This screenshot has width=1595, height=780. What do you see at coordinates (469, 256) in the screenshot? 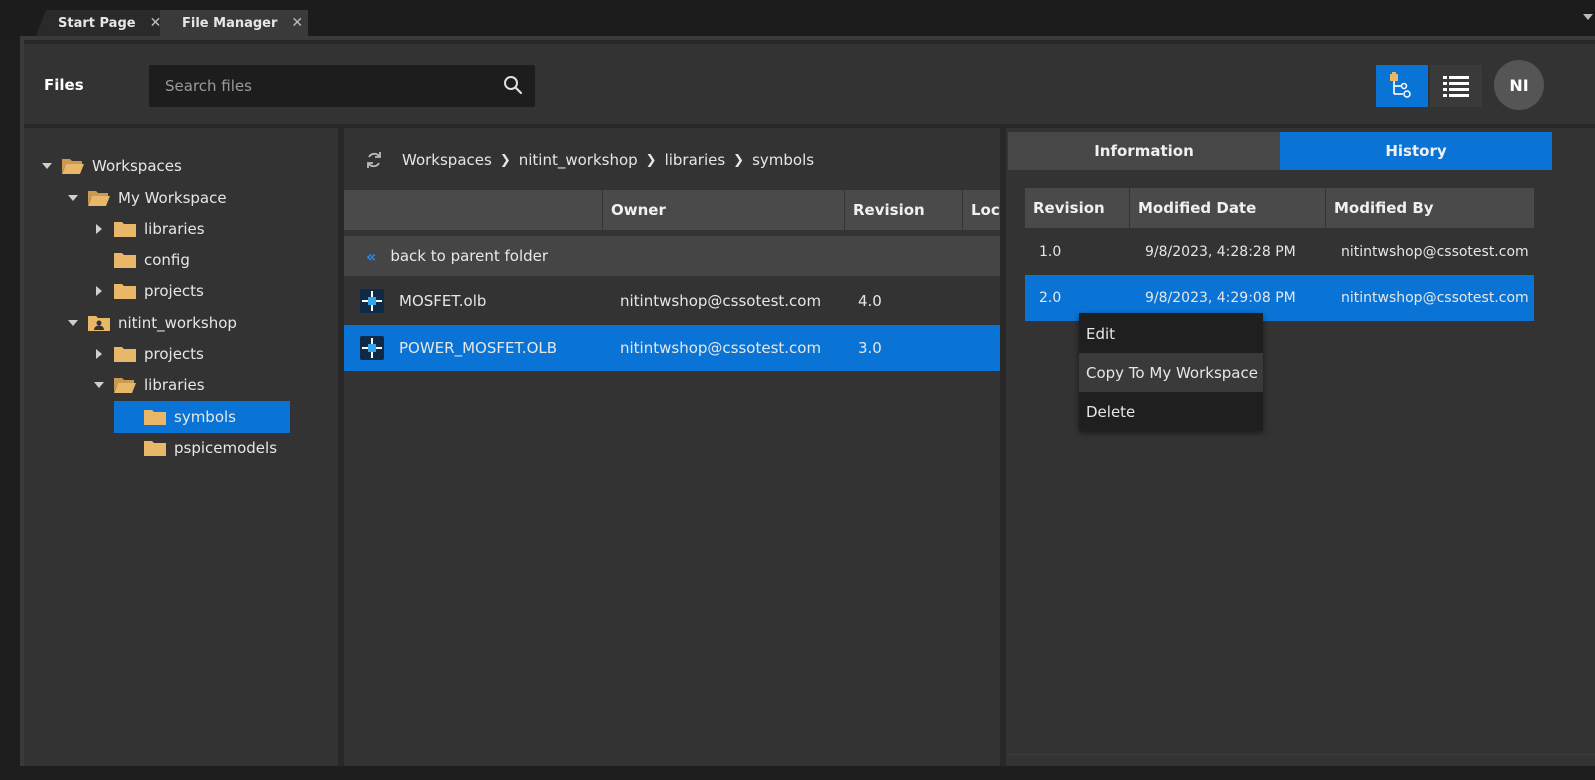
I see `back-to-parent-label: back to parent folder` at bounding box center [469, 256].